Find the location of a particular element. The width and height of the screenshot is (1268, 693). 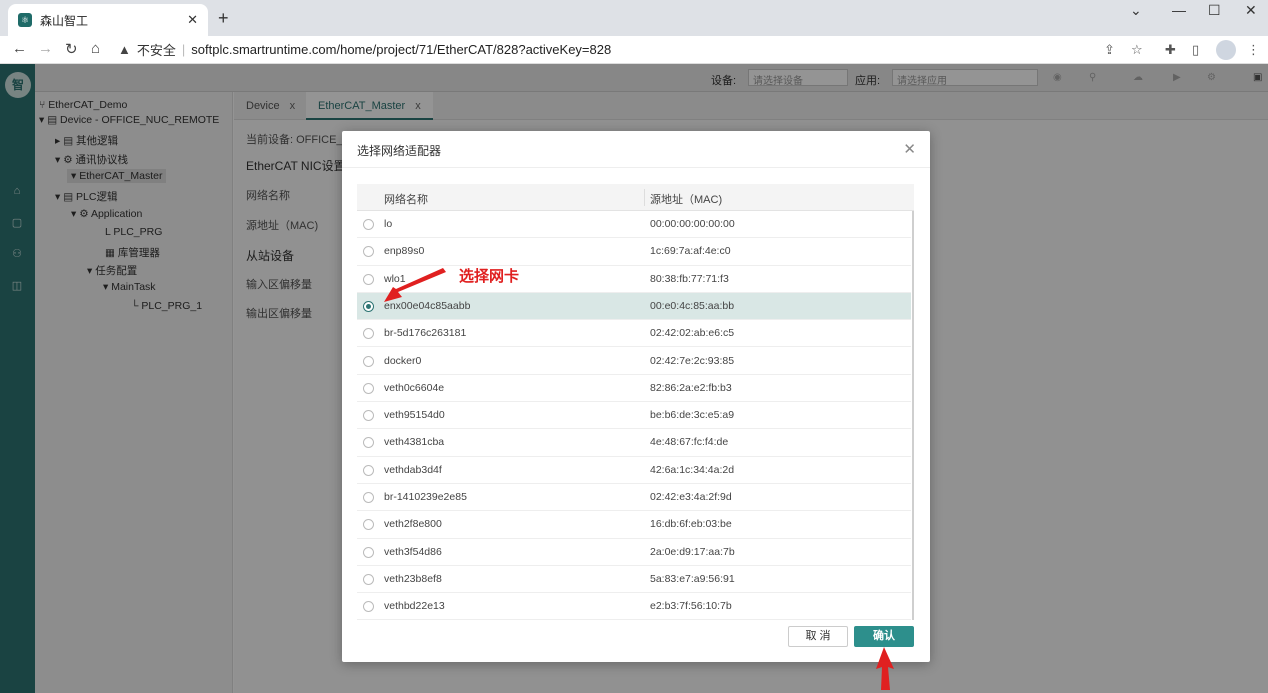

table-row: wlo1 80:38:fb:77:71:f3 is located at coordinates (634, 279).